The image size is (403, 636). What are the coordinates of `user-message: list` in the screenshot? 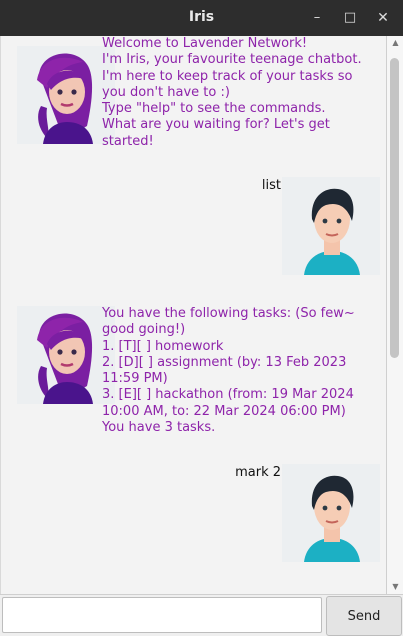 It's located at (271, 185).